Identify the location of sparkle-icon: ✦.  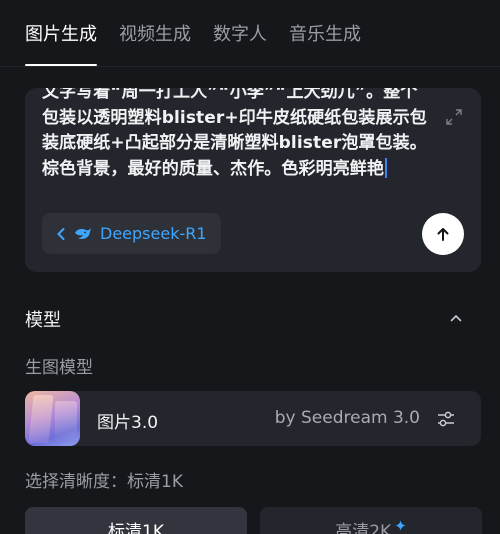
(400, 525).